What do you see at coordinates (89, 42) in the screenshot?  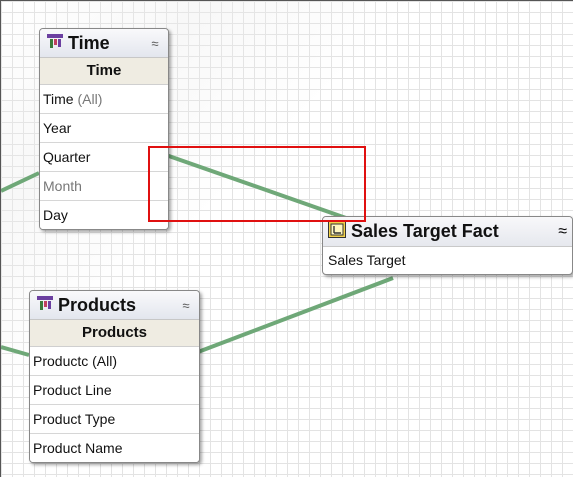 I see `time-dimension-title: Time` at bounding box center [89, 42].